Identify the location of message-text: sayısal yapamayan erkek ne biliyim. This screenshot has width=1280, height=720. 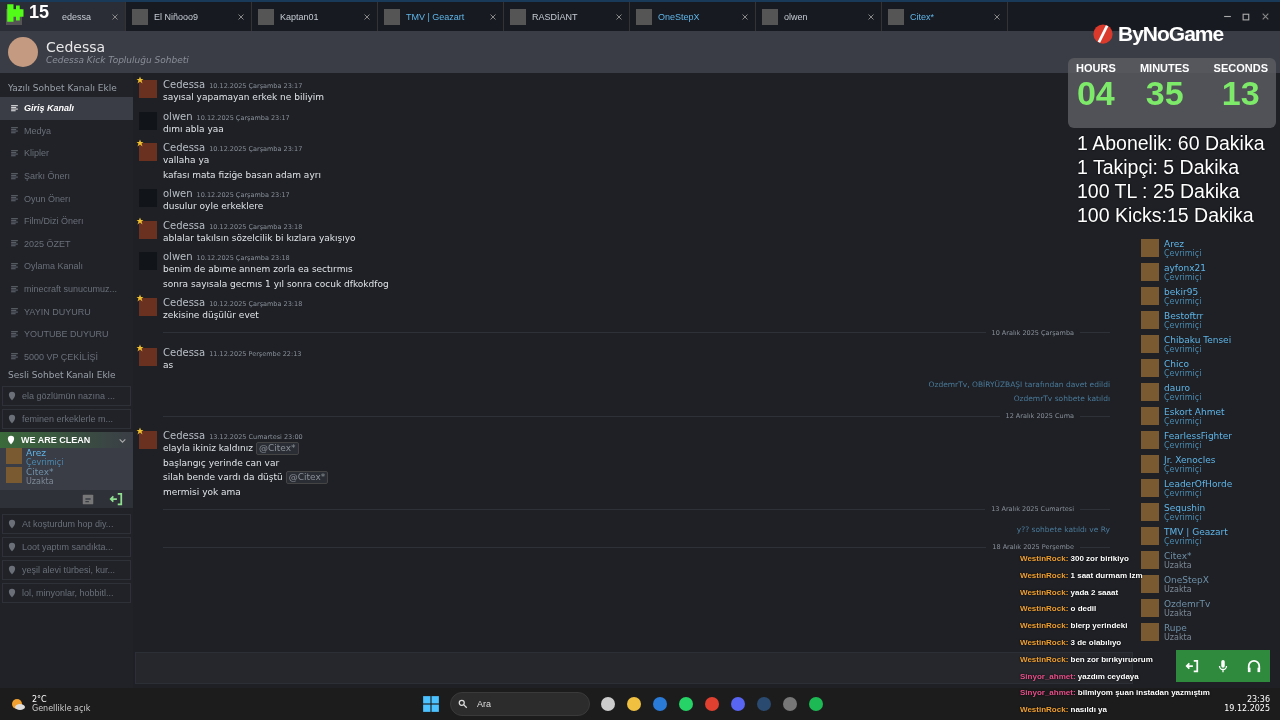
(243, 97).